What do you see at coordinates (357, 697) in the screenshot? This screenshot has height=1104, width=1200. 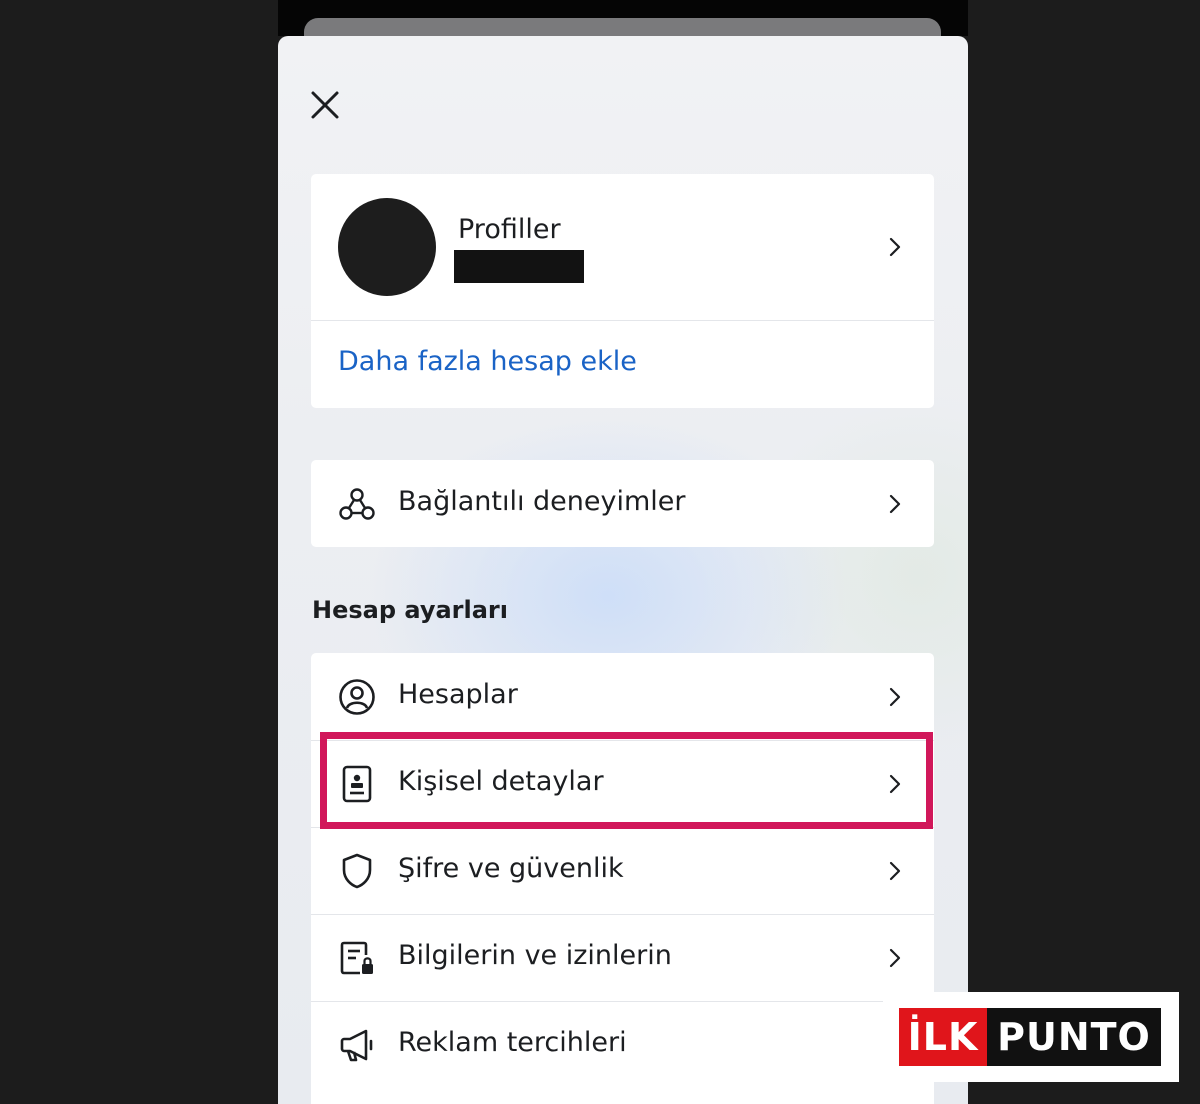 I see `account-circle-icon` at bounding box center [357, 697].